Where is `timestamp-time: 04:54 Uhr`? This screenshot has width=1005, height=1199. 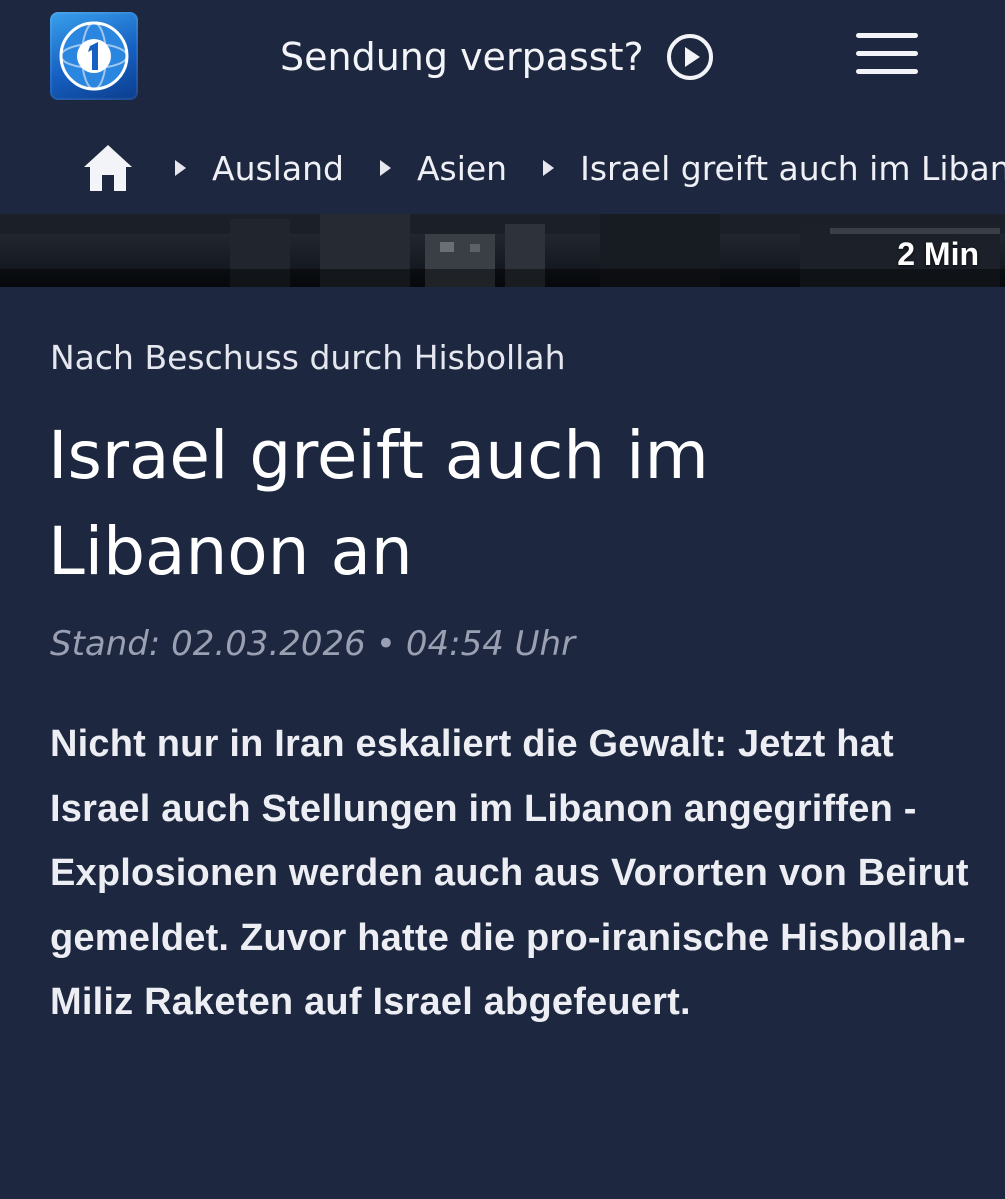 timestamp-time: 04:54 Uhr is located at coordinates (490, 644).